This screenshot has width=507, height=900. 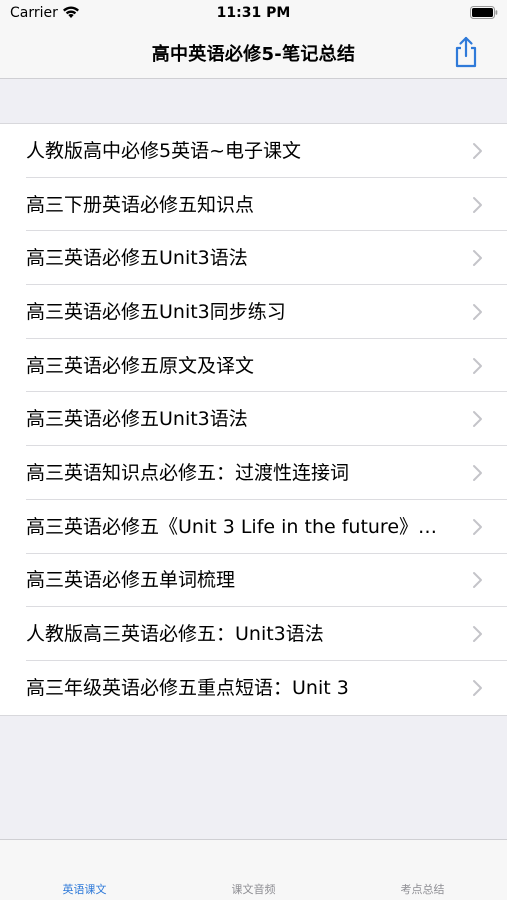 What do you see at coordinates (164, 150) in the screenshot?
I see `list-item-label: 人教版高中必修5英语~电子课文` at bounding box center [164, 150].